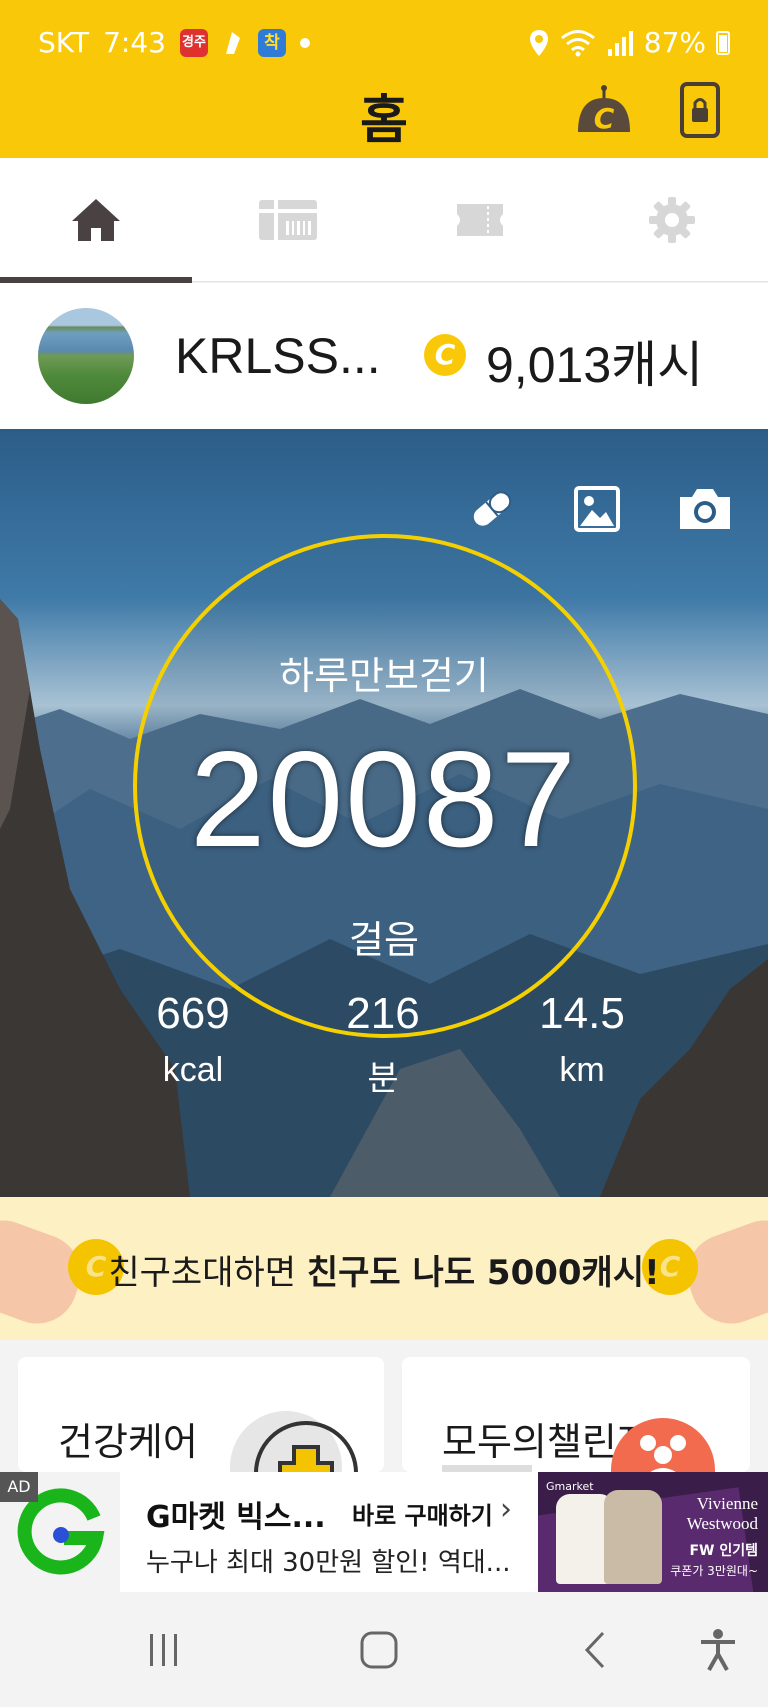 Image resolution: width=768 pixels, height=1707 pixels. Describe the element at coordinates (620, 43) in the screenshot. I see `signal-icon` at that location.